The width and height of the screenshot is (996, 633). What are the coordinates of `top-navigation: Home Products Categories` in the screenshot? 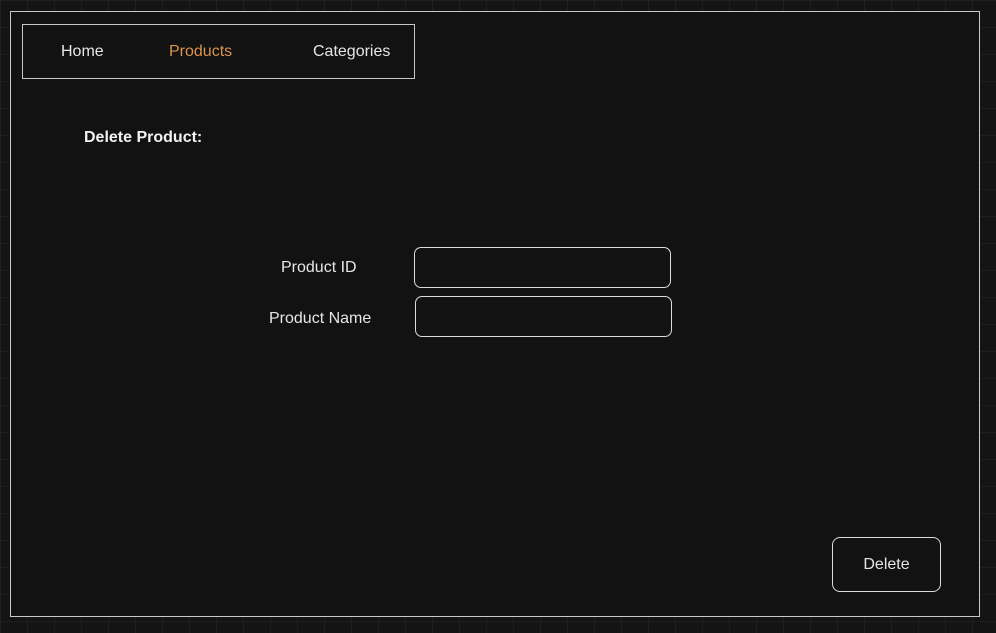 It's located at (218, 51).